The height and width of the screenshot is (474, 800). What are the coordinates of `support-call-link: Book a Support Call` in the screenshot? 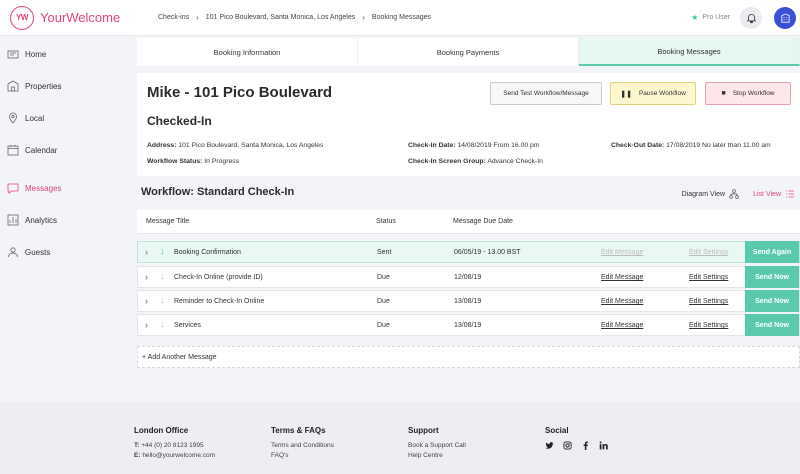 It's located at (437, 446).